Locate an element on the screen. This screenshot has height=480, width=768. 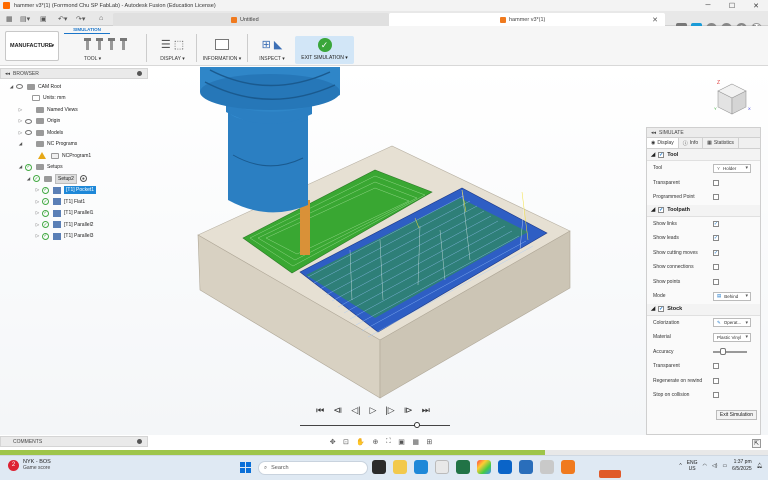
show-leads-checkbox: ✓ is located at coordinates (716, 238).